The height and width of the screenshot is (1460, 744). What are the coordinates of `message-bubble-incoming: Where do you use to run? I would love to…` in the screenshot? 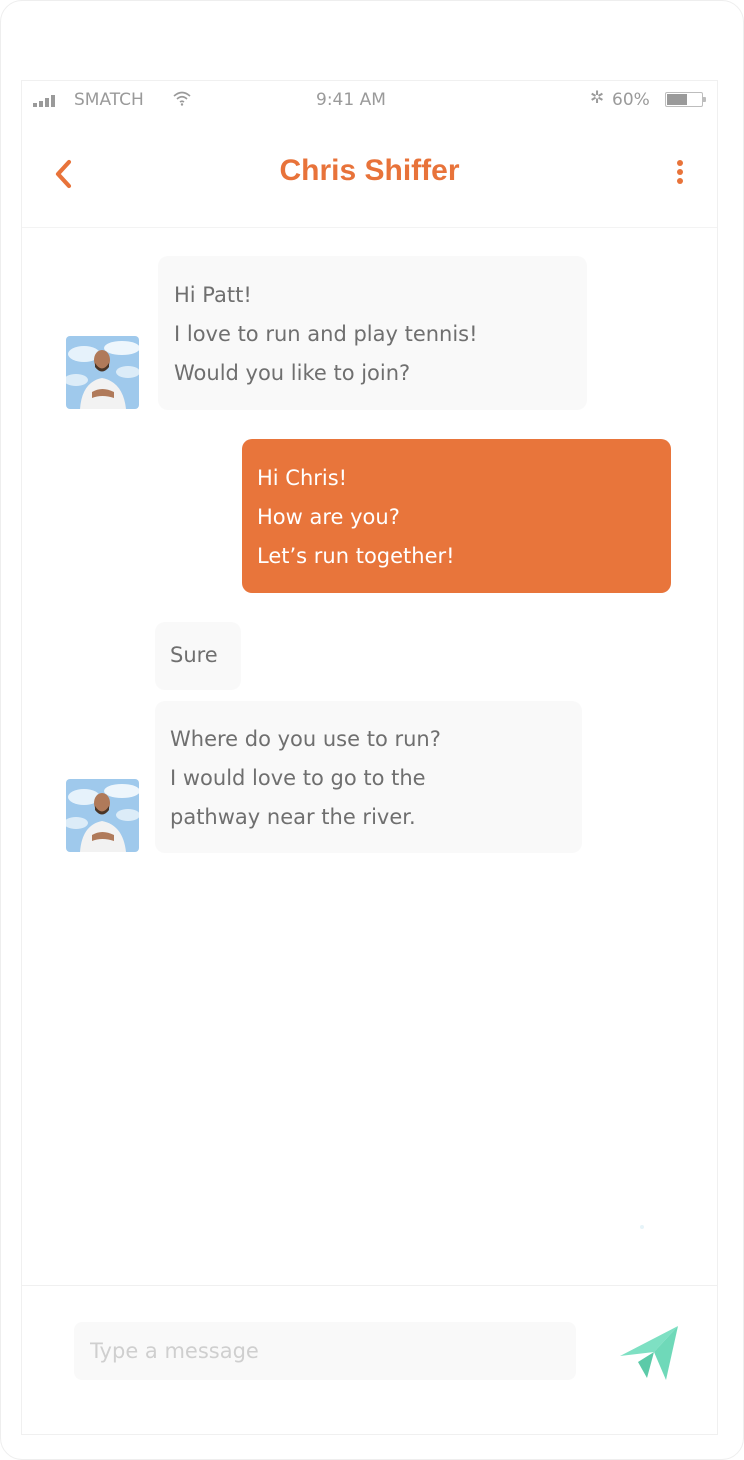 It's located at (368, 777).